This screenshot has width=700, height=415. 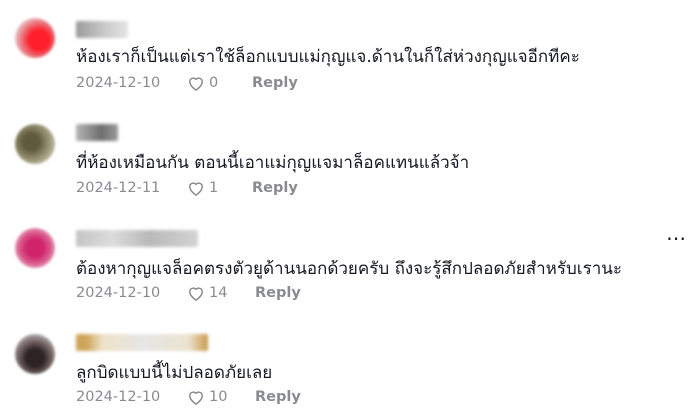 I want to click on ellipsis-icon: ⋯, so click(x=677, y=238).